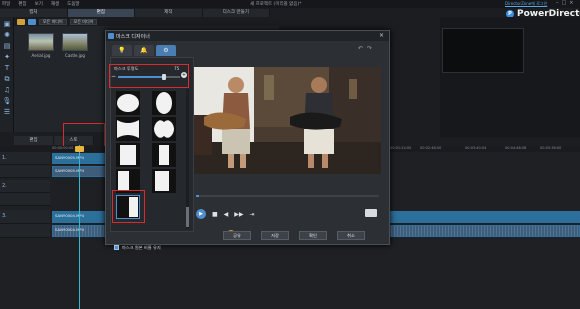  Describe the element at coordinates (133, 37) in the screenshot. I see `dialog-title: 마스크 디자이너` at that location.